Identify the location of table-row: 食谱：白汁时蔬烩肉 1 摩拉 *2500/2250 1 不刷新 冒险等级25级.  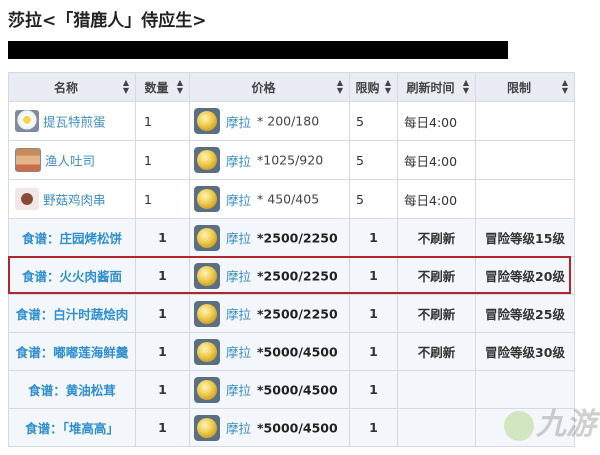
(291, 313).